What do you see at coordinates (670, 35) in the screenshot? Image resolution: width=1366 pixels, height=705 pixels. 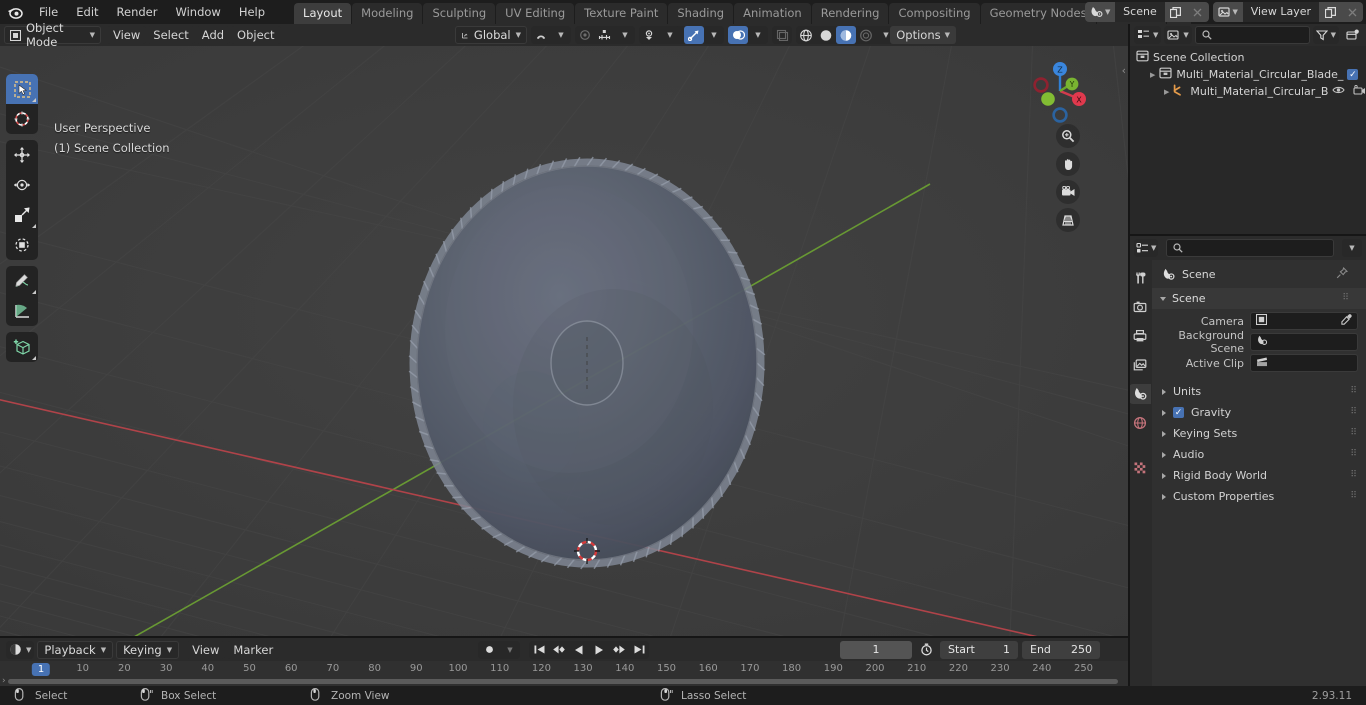 I see `visibility-dropdown-icon: ▼` at bounding box center [670, 35].